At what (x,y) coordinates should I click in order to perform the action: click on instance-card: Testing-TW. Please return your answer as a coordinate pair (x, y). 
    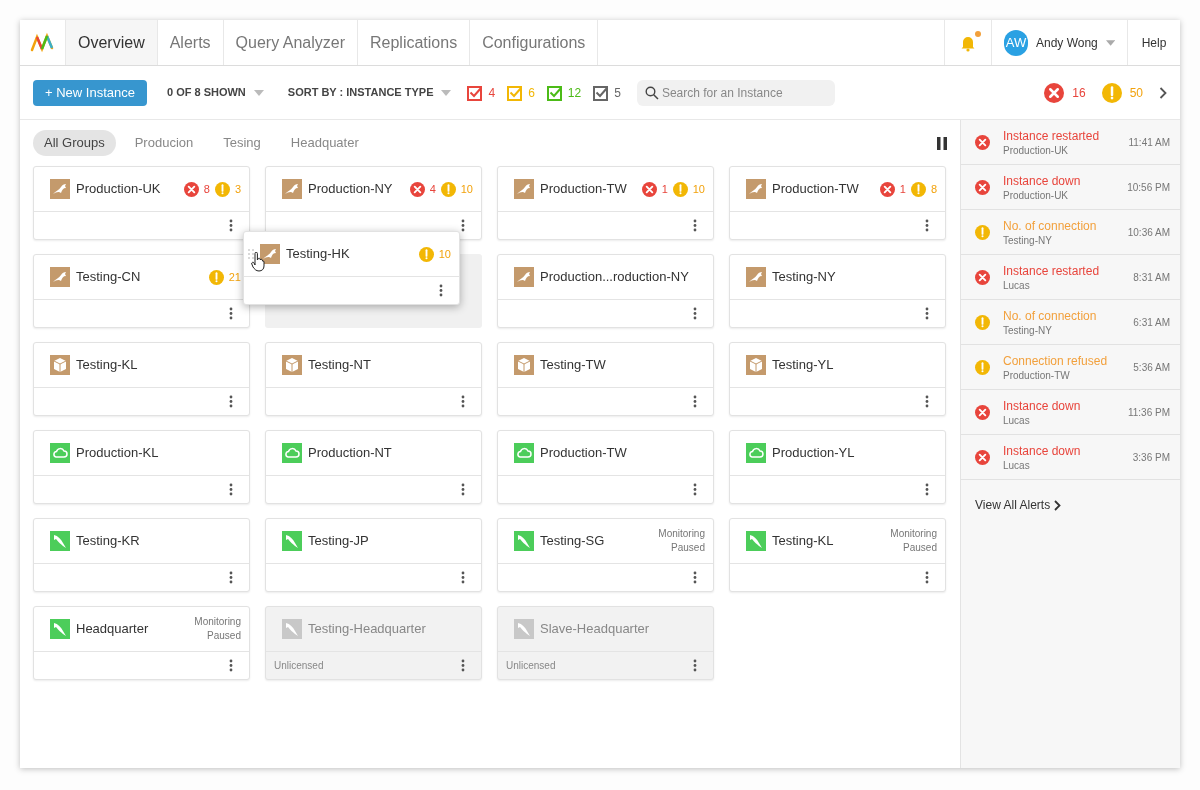
    Looking at the image, I should click on (605, 379).